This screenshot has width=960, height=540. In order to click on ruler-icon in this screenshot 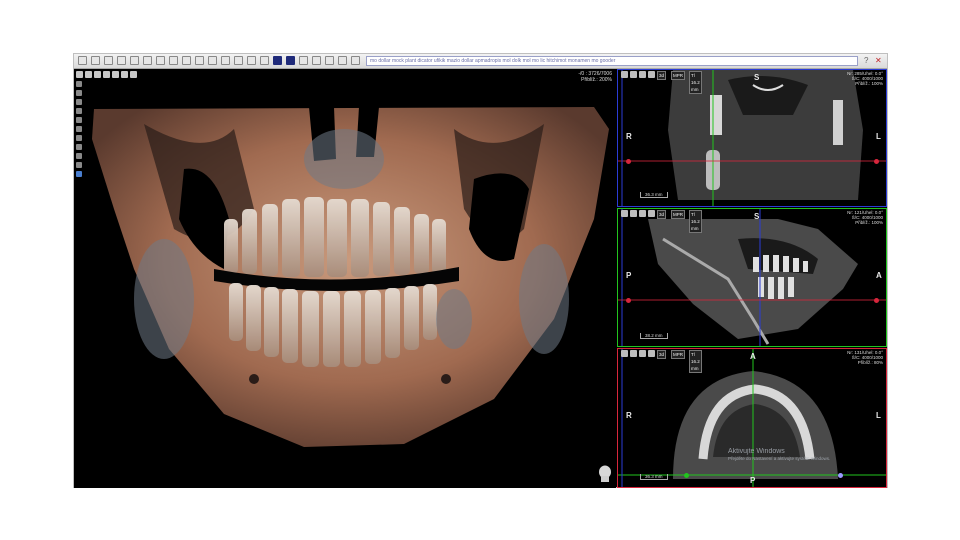, I will do `click(134, 60)`.